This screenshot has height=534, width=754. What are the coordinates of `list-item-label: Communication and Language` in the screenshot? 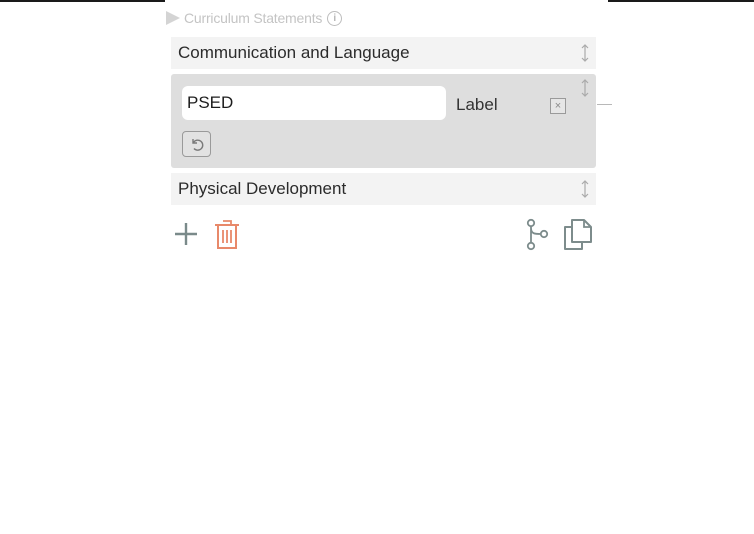 It's located at (294, 52).